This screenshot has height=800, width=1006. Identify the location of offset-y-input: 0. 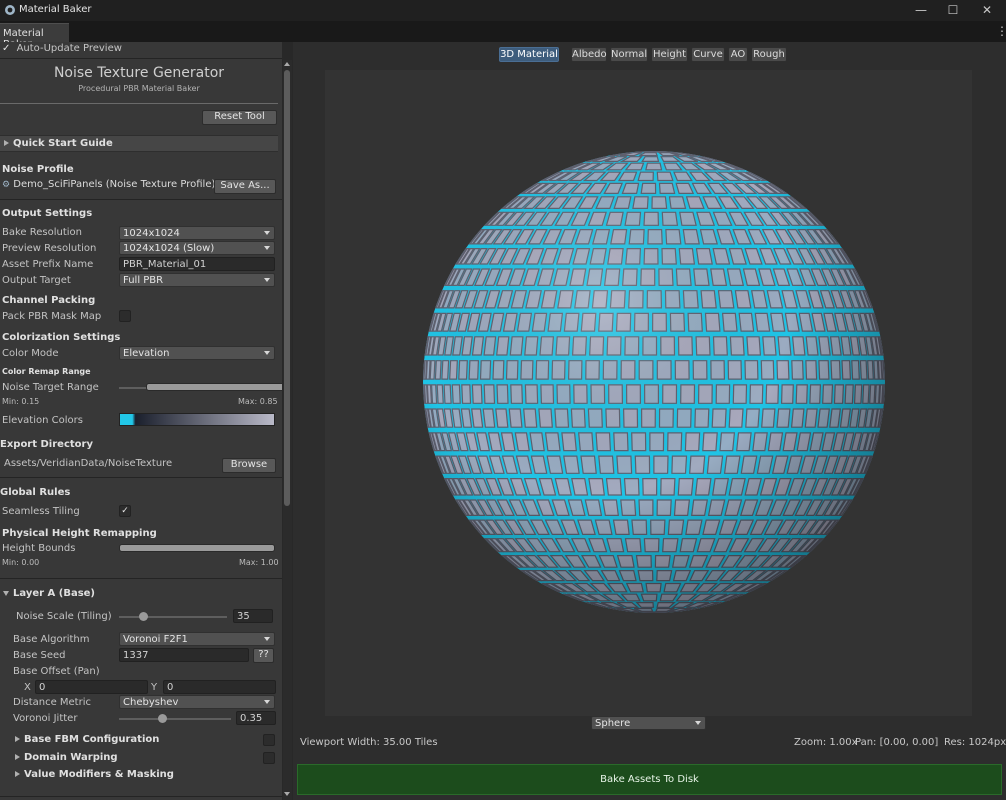
(219, 687).